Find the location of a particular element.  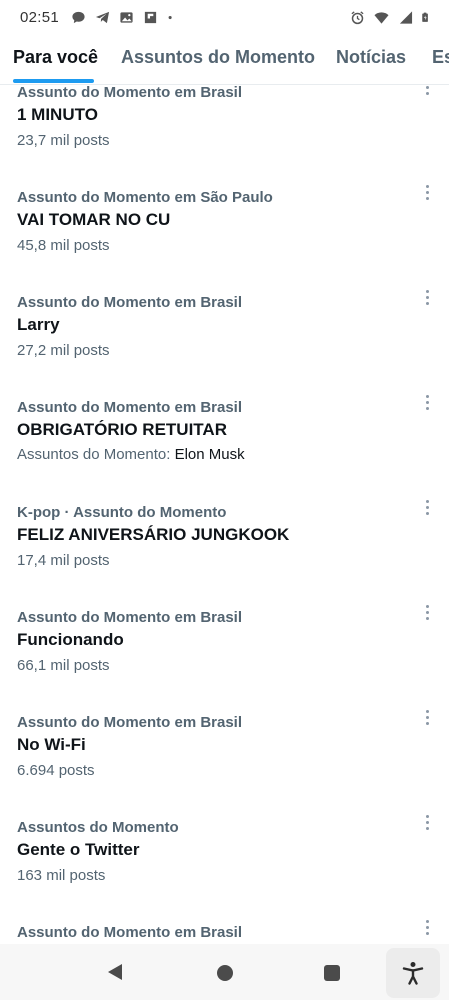

wifi-icon is located at coordinates (381, 17).